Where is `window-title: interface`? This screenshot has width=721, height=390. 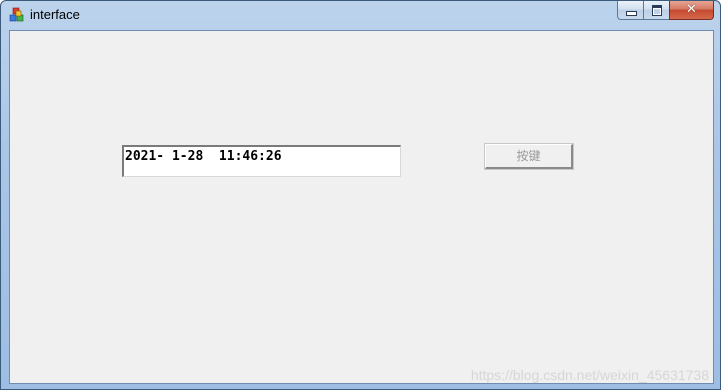 window-title: interface is located at coordinates (55, 14).